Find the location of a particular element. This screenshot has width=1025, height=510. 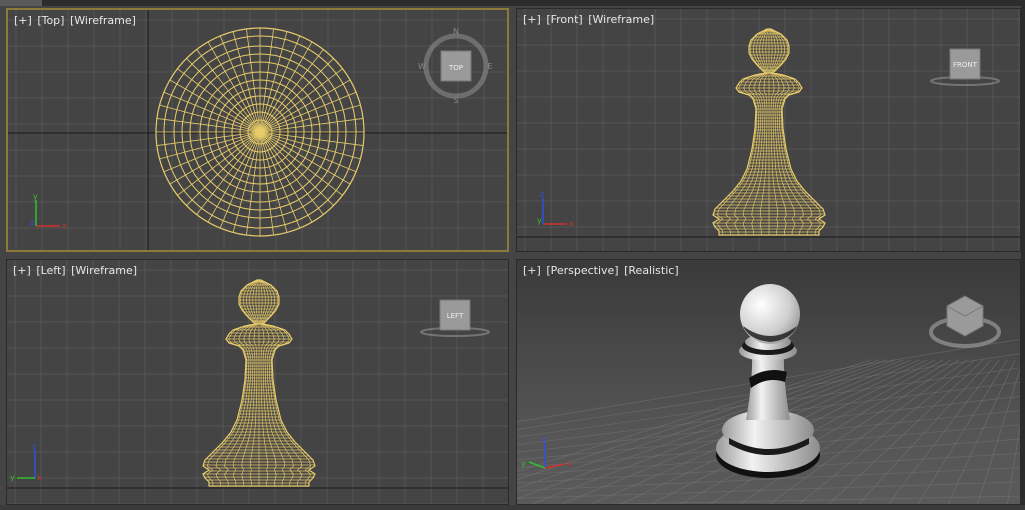

axis-tripod-icon: x y z is located at coordinates (48, 211).